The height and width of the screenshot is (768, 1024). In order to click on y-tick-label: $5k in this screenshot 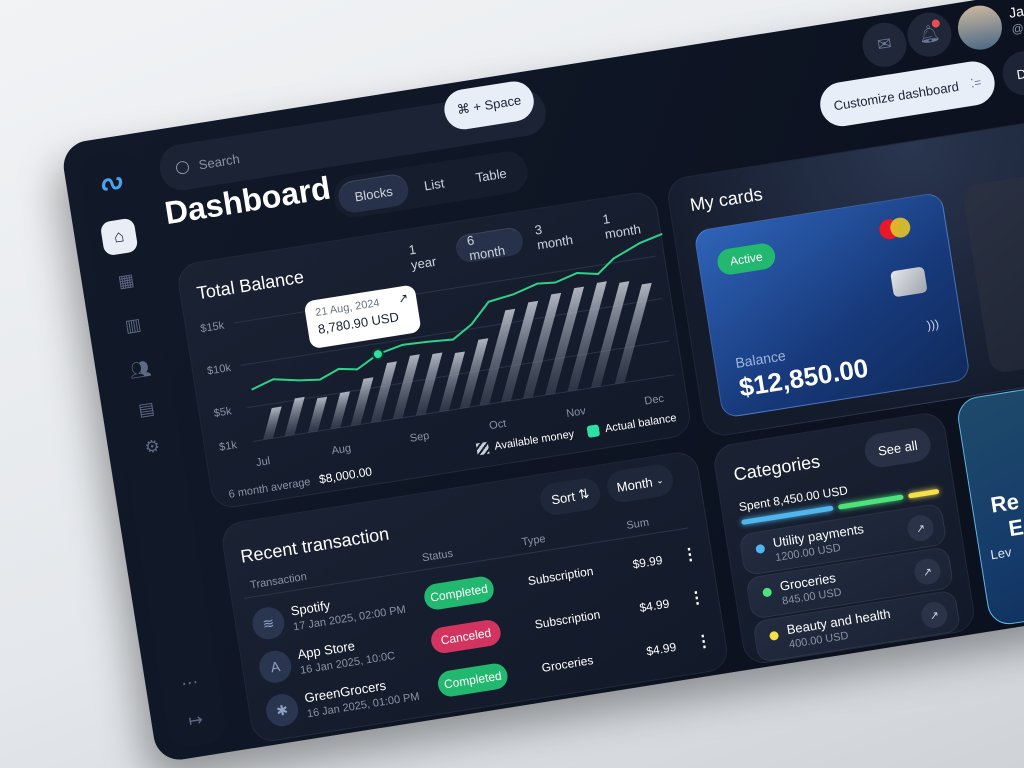, I will do `click(223, 412)`.